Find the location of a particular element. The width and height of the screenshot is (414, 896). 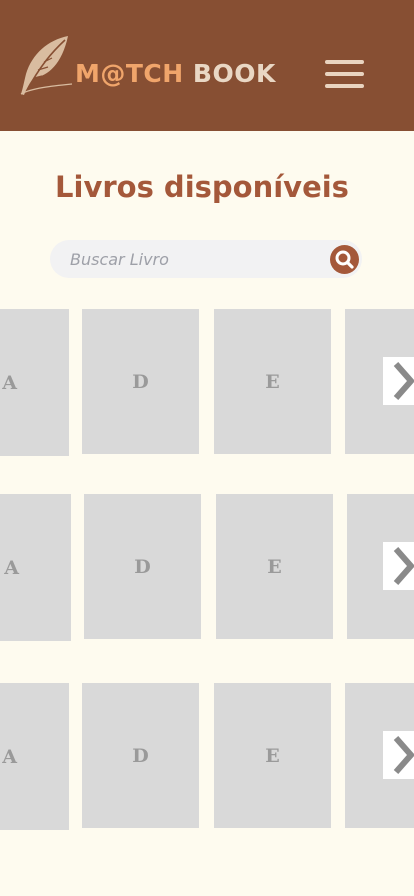

logo-text-book: BOOK is located at coordinates (234, 73).